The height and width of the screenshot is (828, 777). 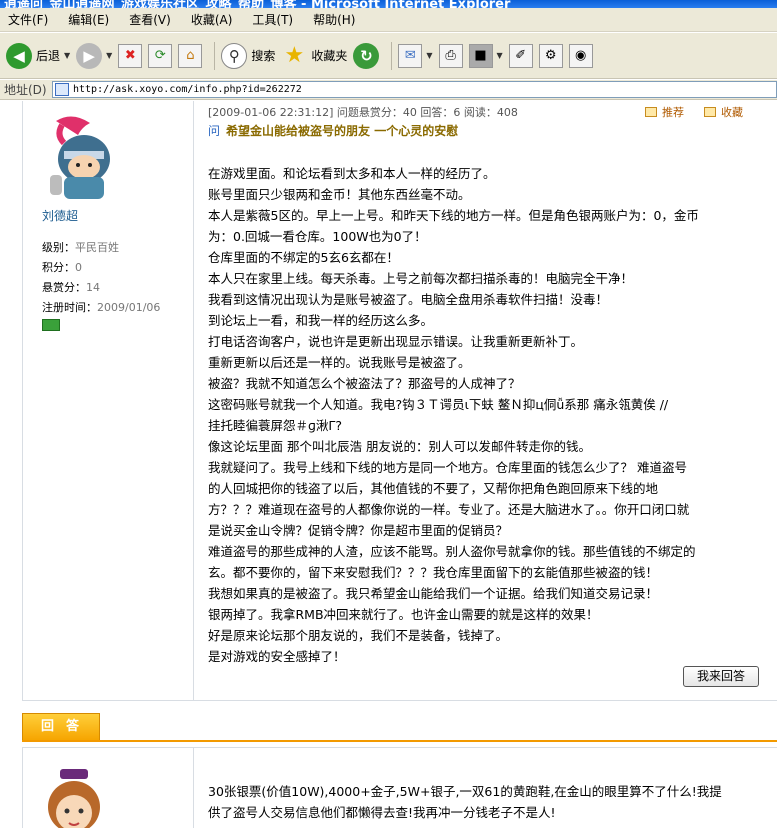 I want to click on address-url: http://ask.xoyo.com/info.php?id=262272, so click(x=187, y=89).